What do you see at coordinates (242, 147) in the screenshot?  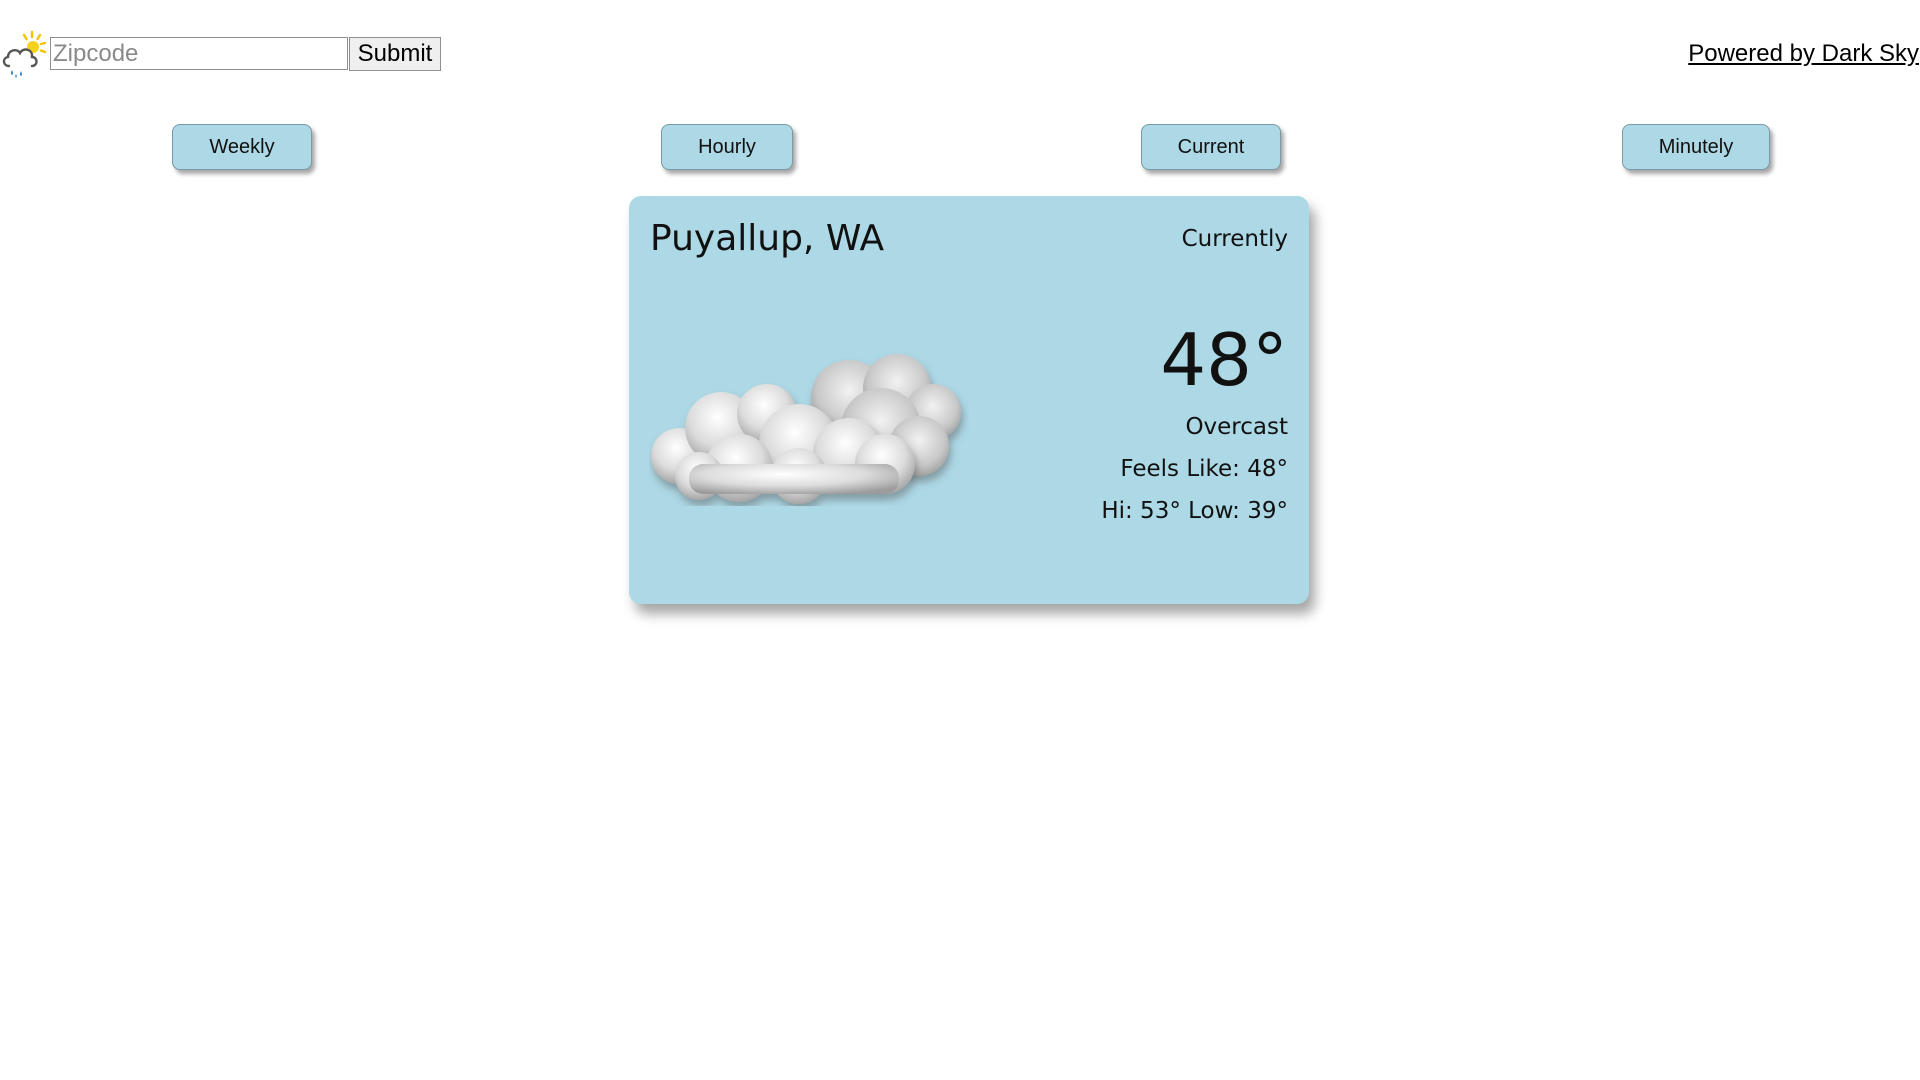 I see `weekly-button: Weekly` at bounding box center [242, 147].